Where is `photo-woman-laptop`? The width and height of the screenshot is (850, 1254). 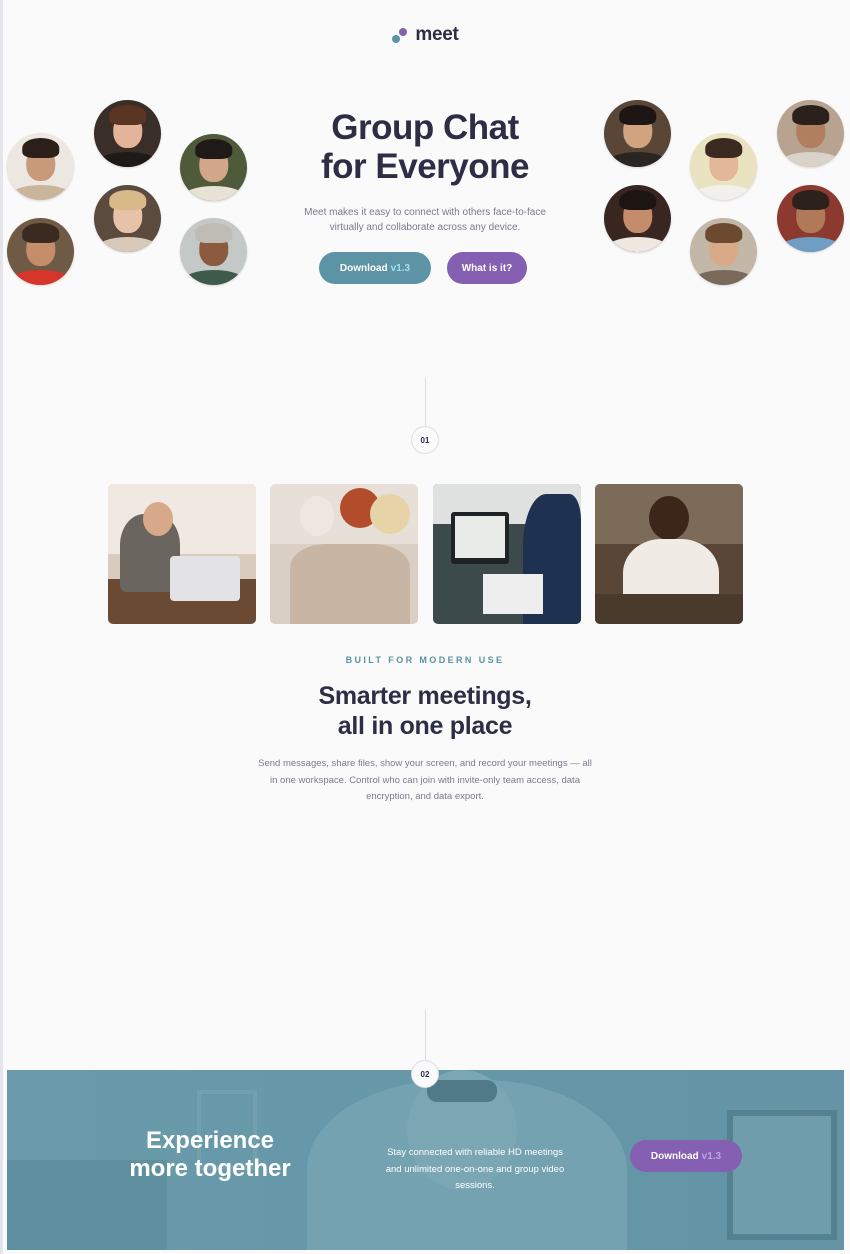 photo-woman-laptop is located at coordinates (182, 554).